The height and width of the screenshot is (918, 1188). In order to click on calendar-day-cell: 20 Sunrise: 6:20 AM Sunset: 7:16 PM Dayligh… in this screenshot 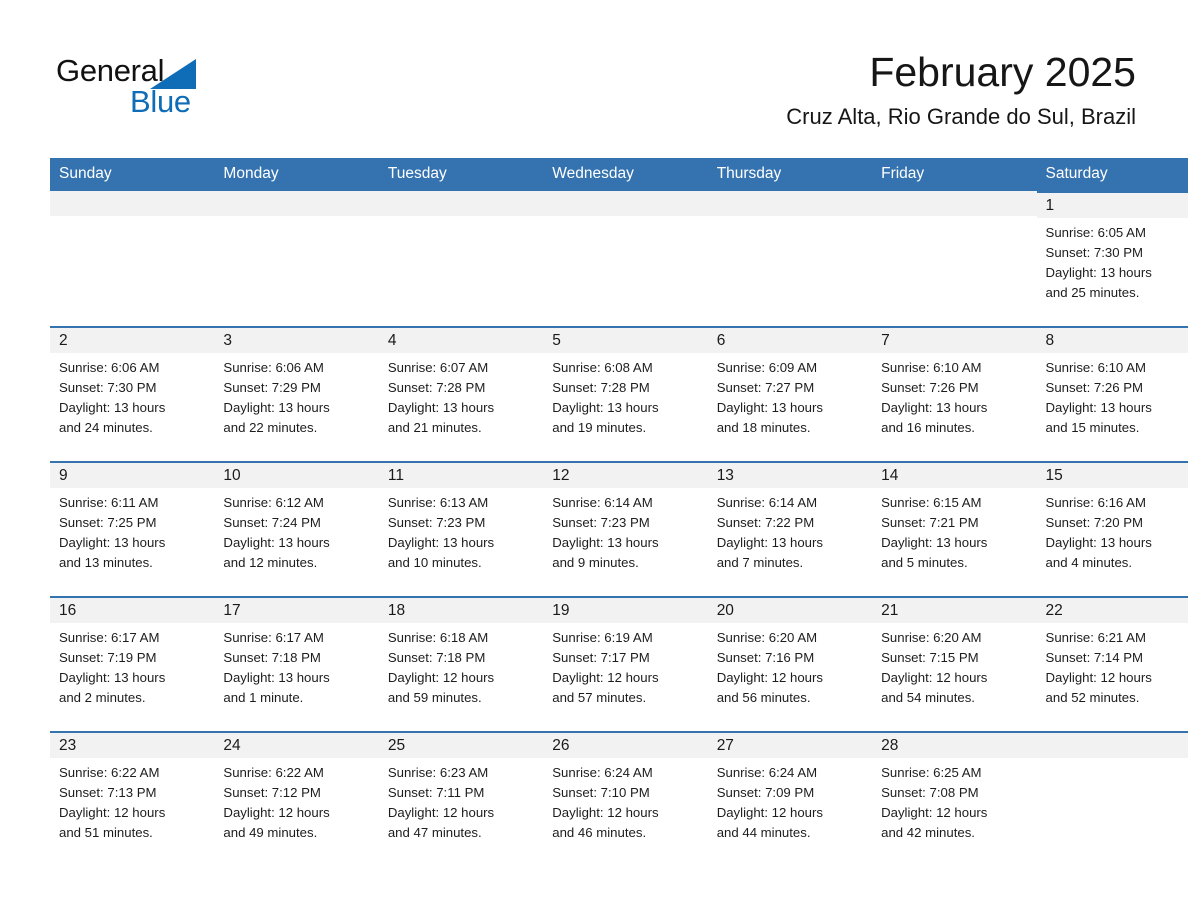, I will do `click(790, 663)`.